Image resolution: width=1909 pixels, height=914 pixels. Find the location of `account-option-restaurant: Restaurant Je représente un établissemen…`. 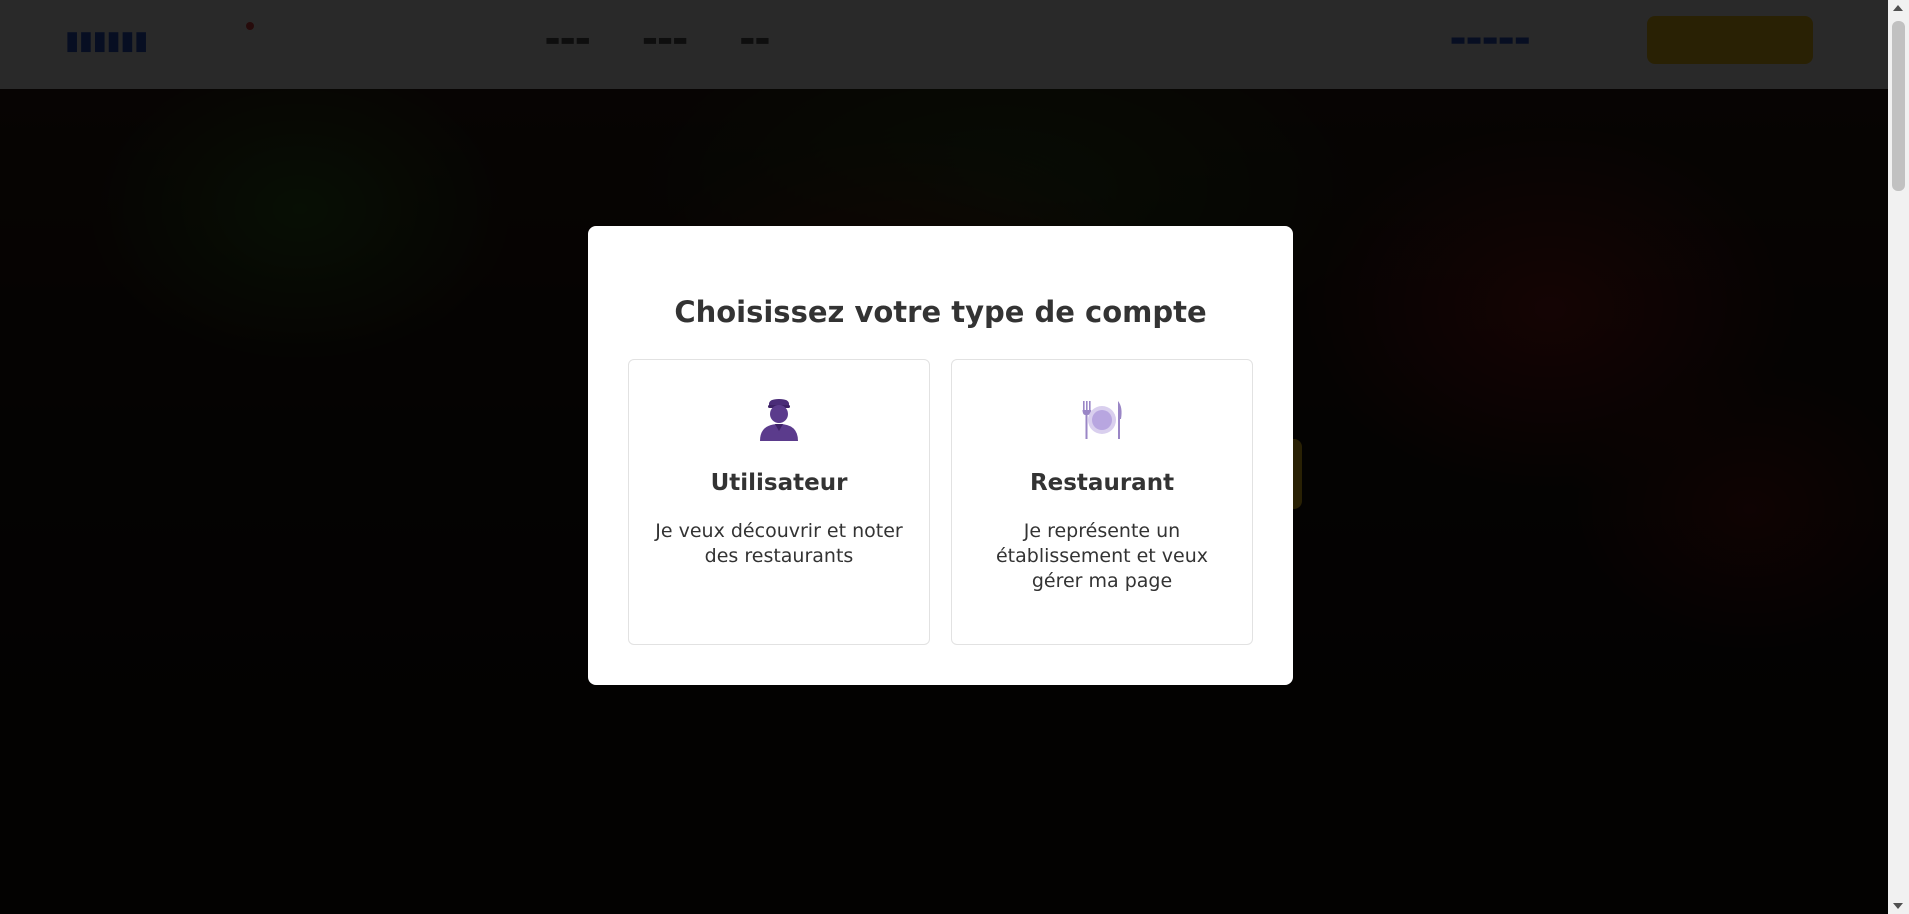

account-option-restaurant: Restaurant Je représente un établissemen… is located at coordinates (1102, 502).